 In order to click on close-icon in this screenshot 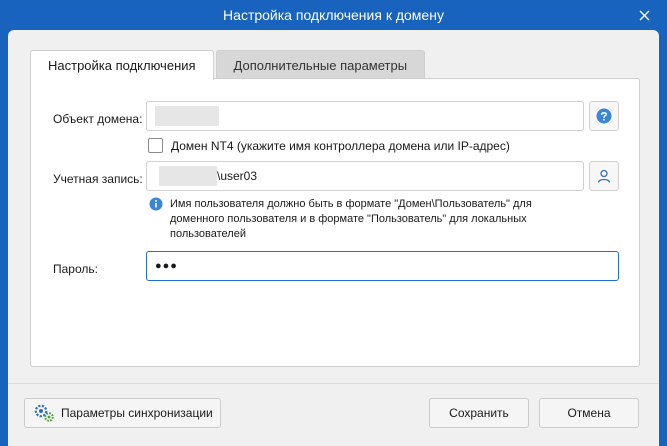, I will do `click(644, 15)`.